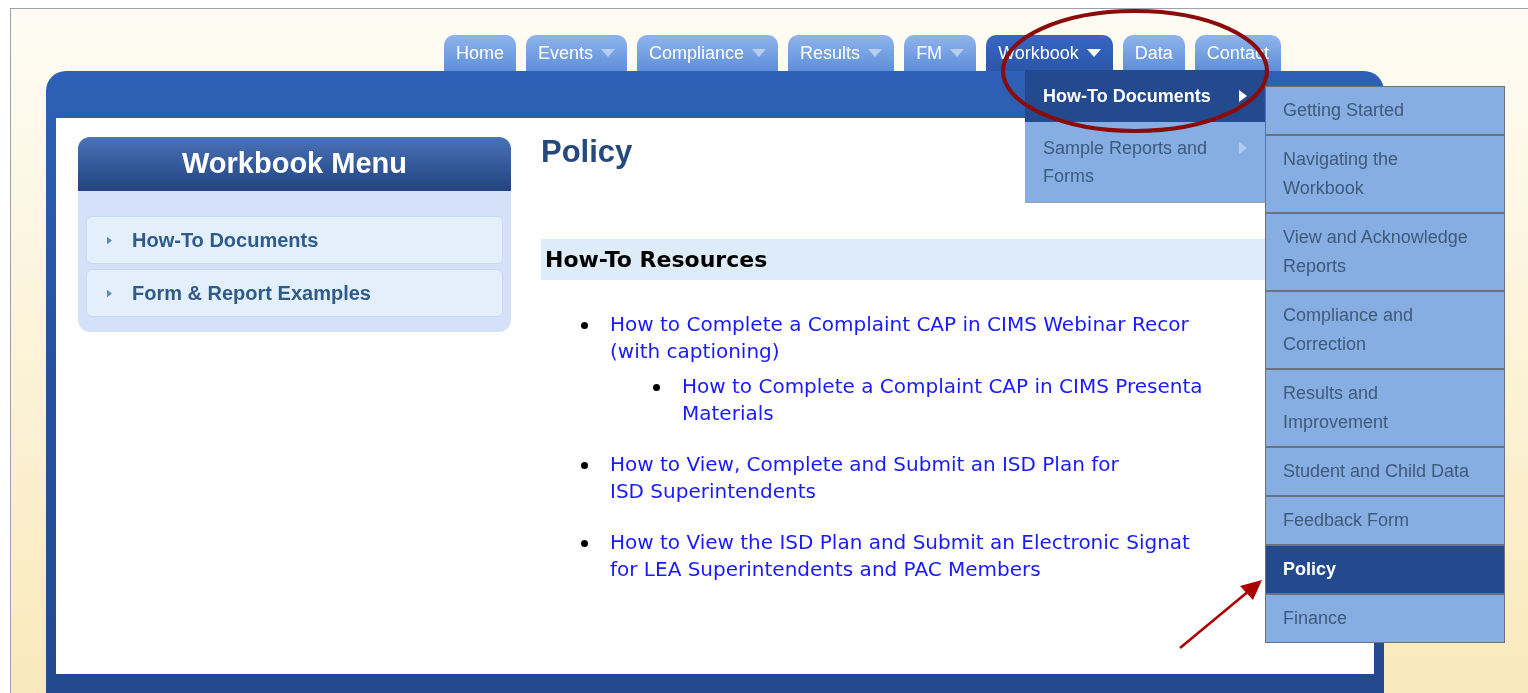 This screenshot has height=693, width=1528. Describe the element at coordinates (1385, 175) in the screenshot. I see `menu-item: Navigating the Workbook` at that location.